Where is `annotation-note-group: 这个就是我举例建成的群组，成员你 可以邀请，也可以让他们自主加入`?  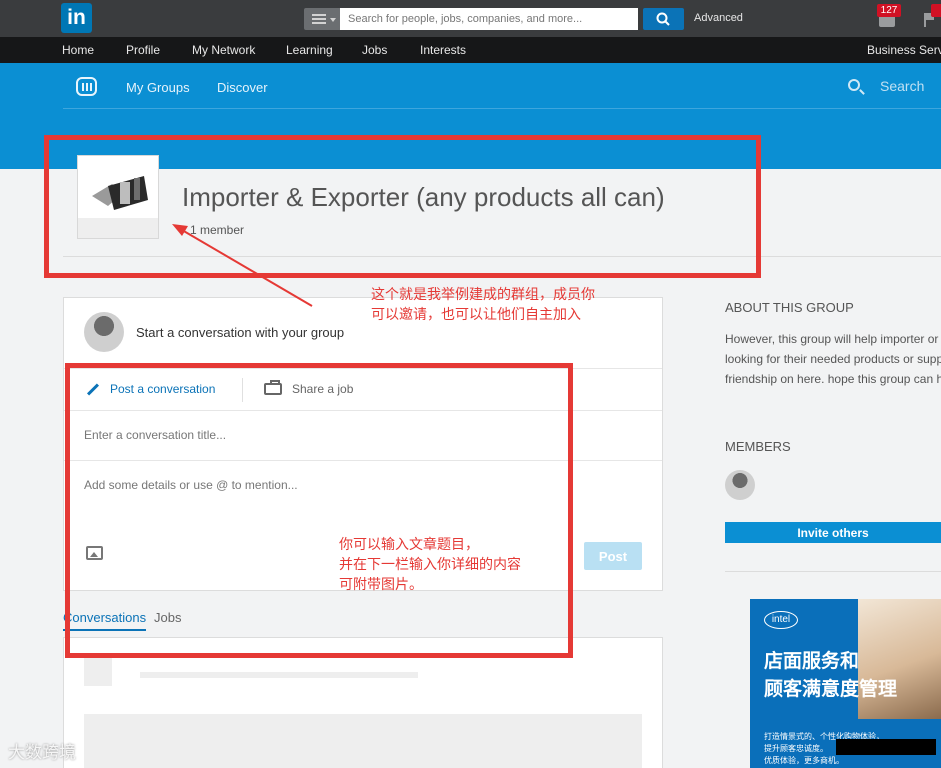 annotation-note-group: 这个就是我举例建成的群组，成员你 可以邀请，也可以让他们自主加入 is located at coordinates (483, 305).